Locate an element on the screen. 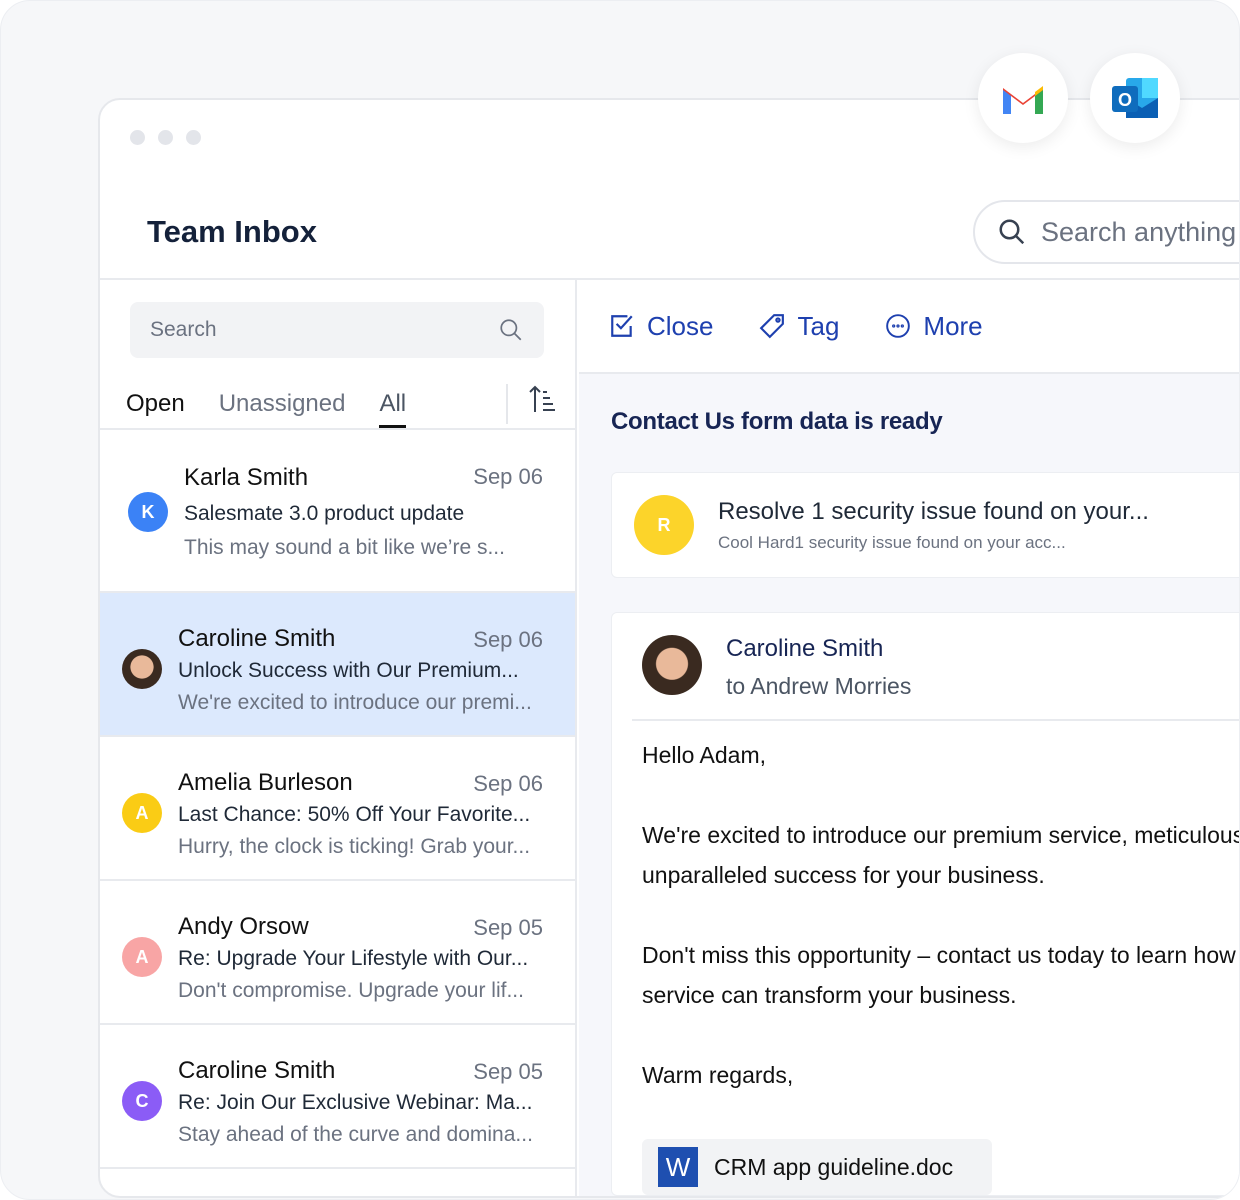 The image size is (1240, 1200). tag-icon is located at coordinates (772, 326).